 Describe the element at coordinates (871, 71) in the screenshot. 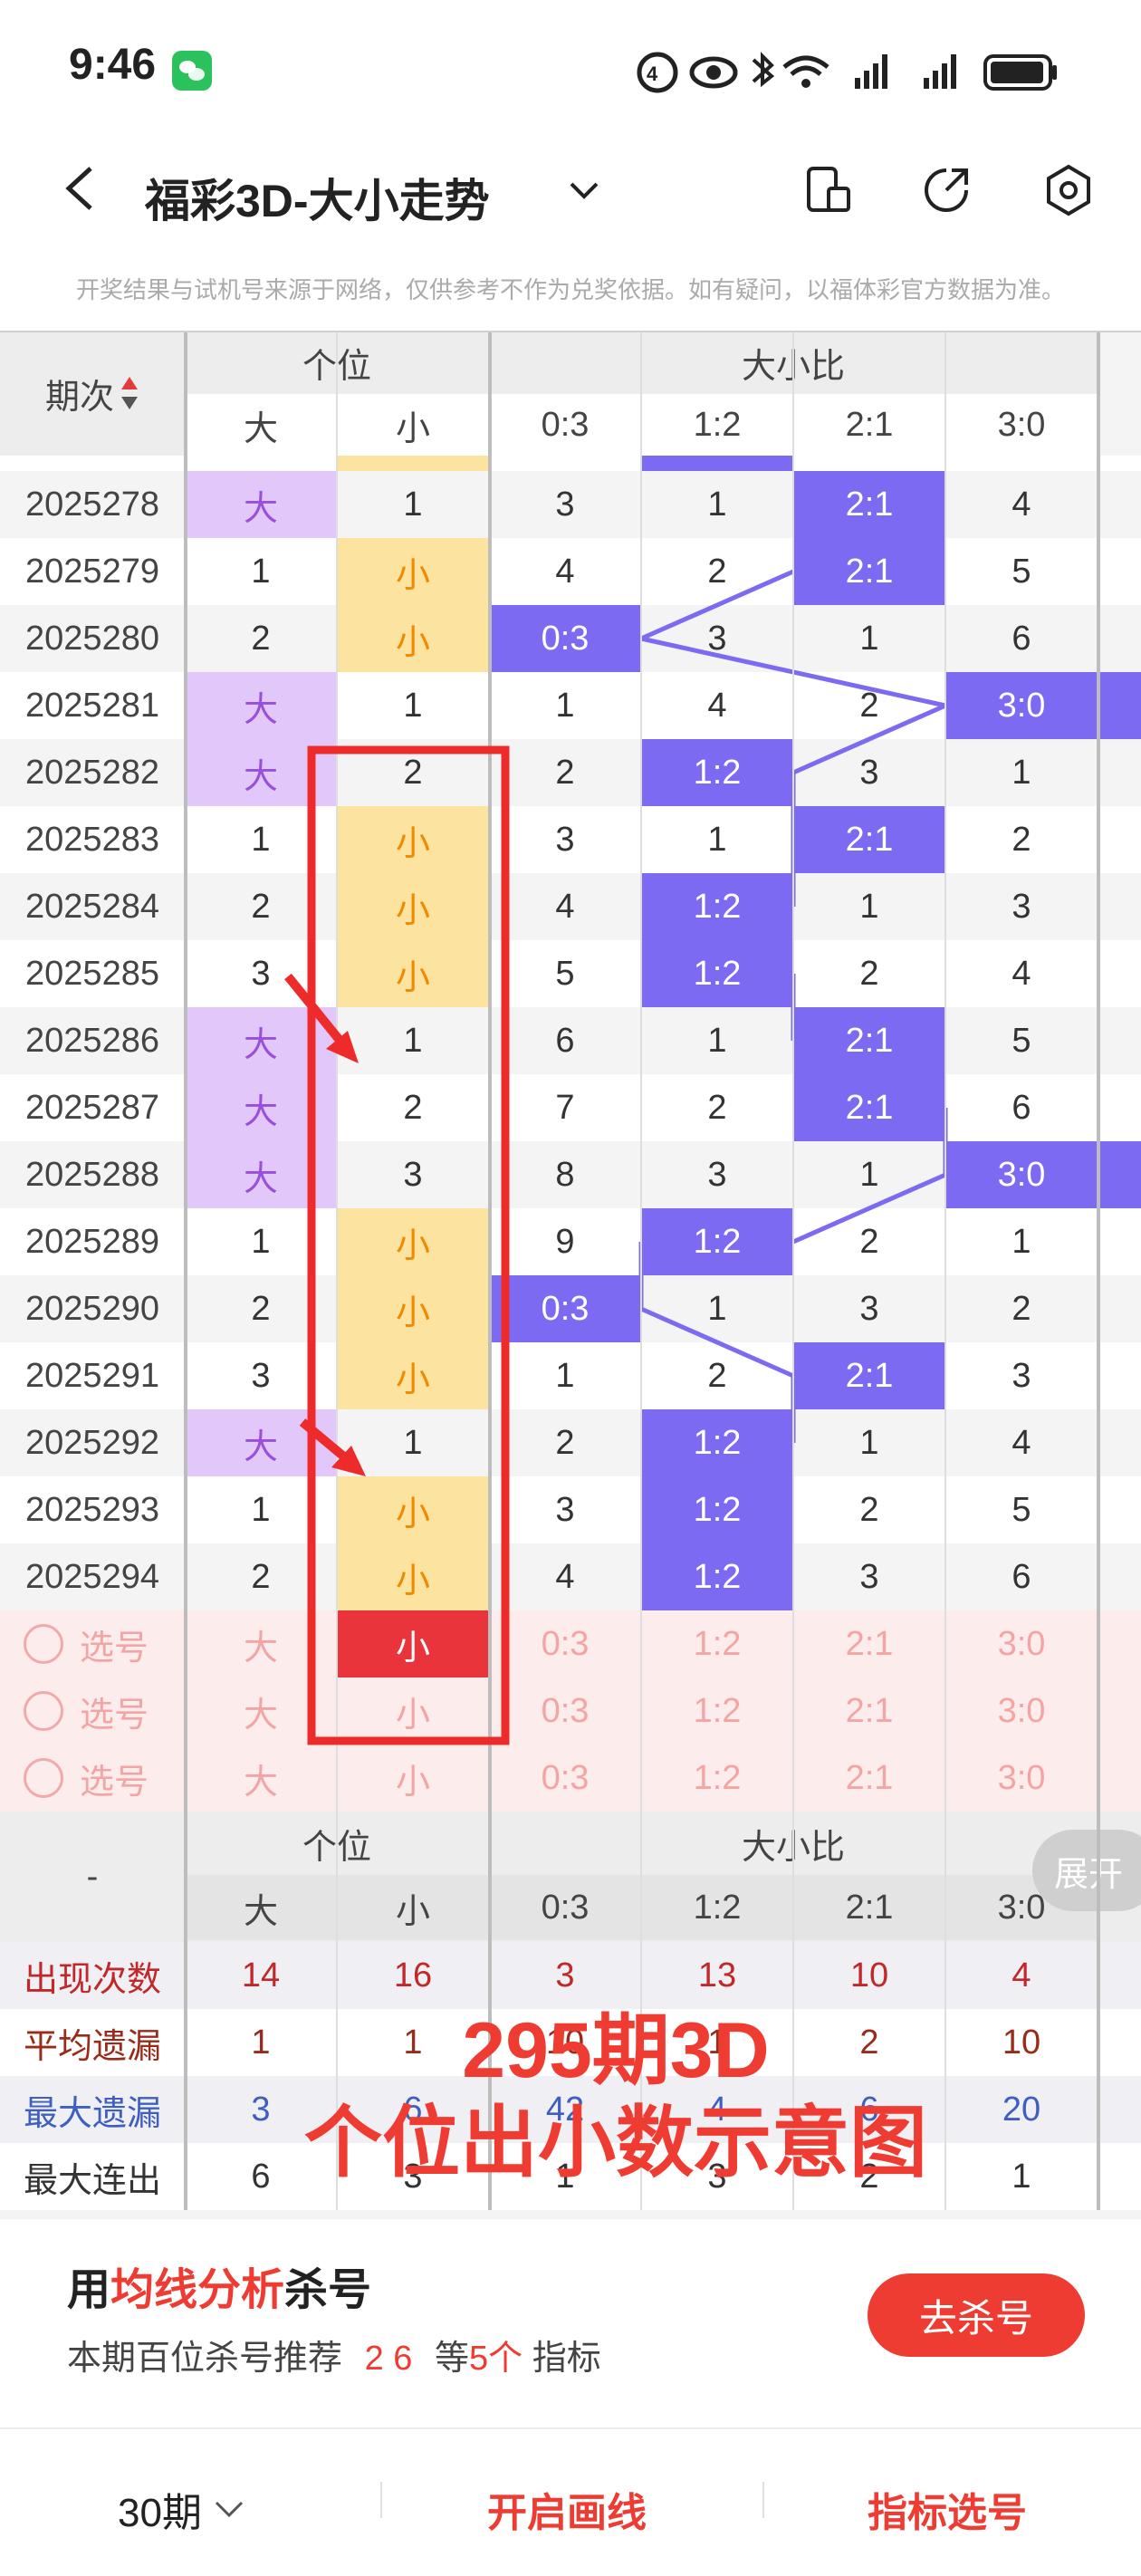

I see `signal-icon` at that location.